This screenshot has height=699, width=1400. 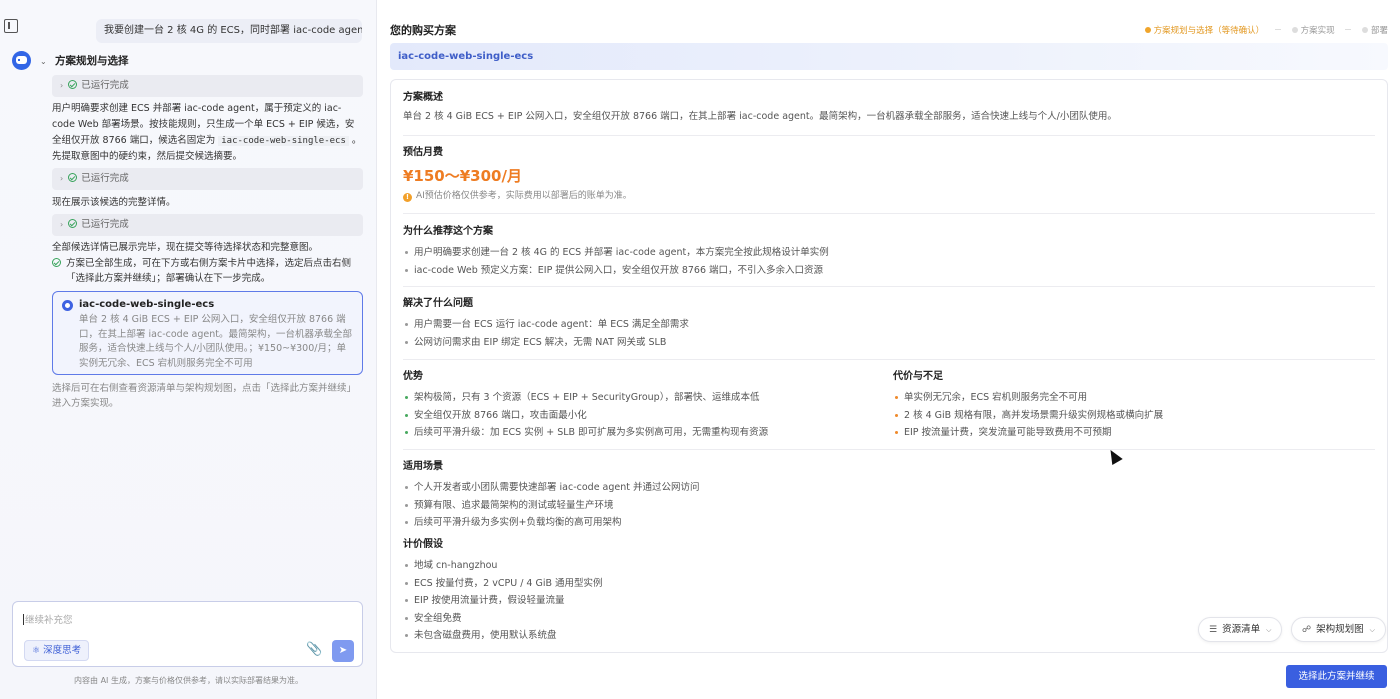 What do you see at coordinates (207, 86) in the screenshot?
I see `run-status-pill-1: › 已运行完成` at bounding box center [207, 86].